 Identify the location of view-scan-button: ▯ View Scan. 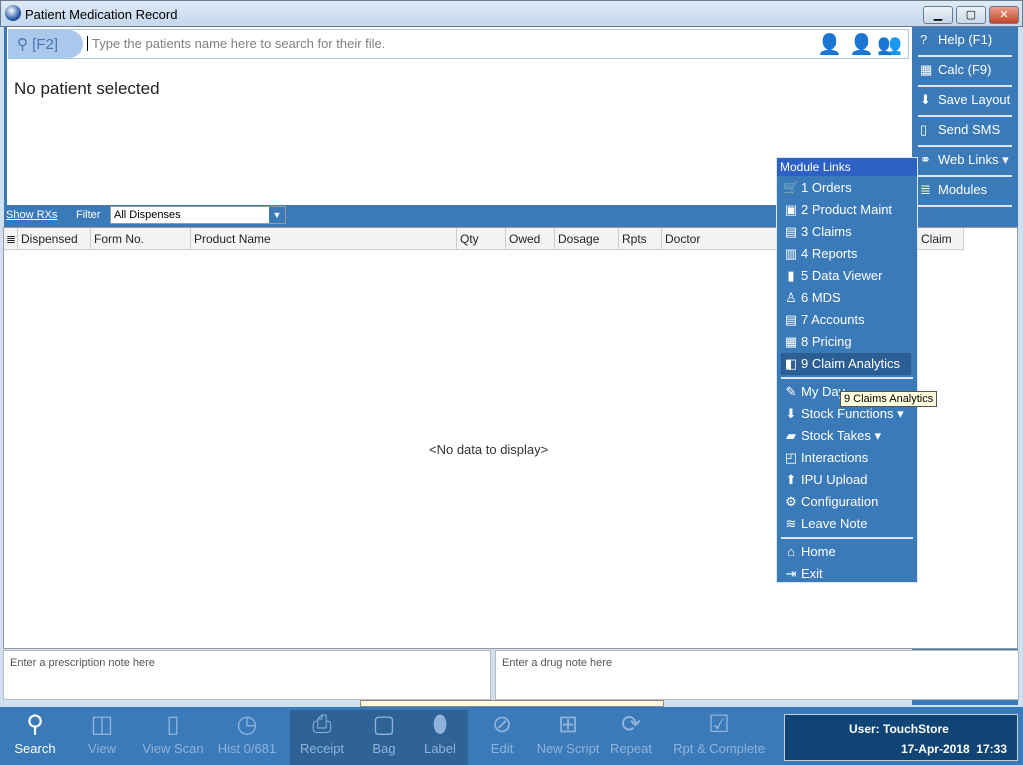
(173, 736).